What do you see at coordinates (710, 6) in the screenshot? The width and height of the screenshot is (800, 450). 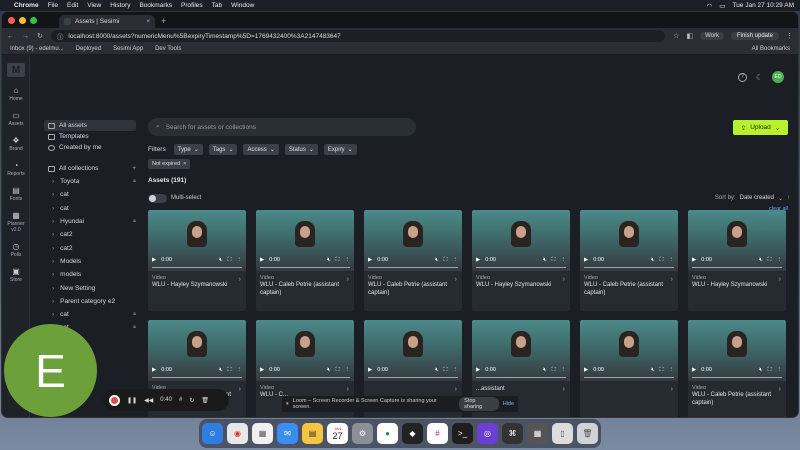 I see `wifi-icon: ◠` at bounding box center [710, 6].